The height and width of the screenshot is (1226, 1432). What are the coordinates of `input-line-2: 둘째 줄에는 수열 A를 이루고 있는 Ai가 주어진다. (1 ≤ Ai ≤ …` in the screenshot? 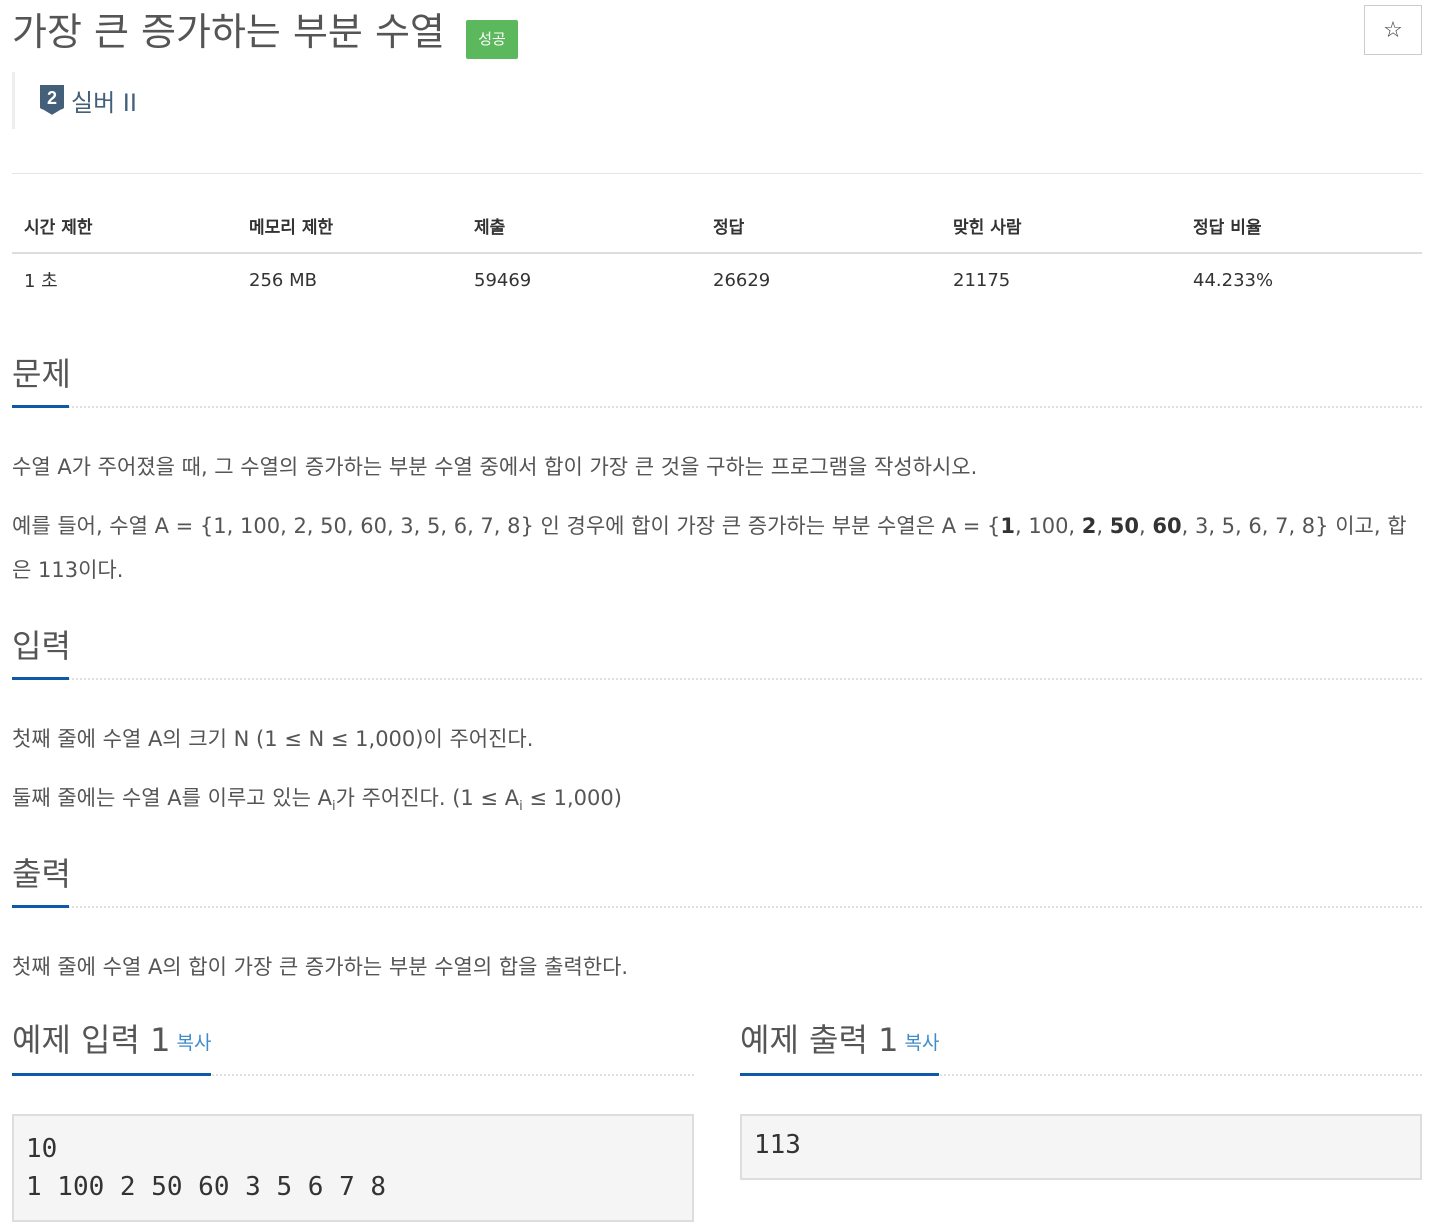 It's located at (317, 800).